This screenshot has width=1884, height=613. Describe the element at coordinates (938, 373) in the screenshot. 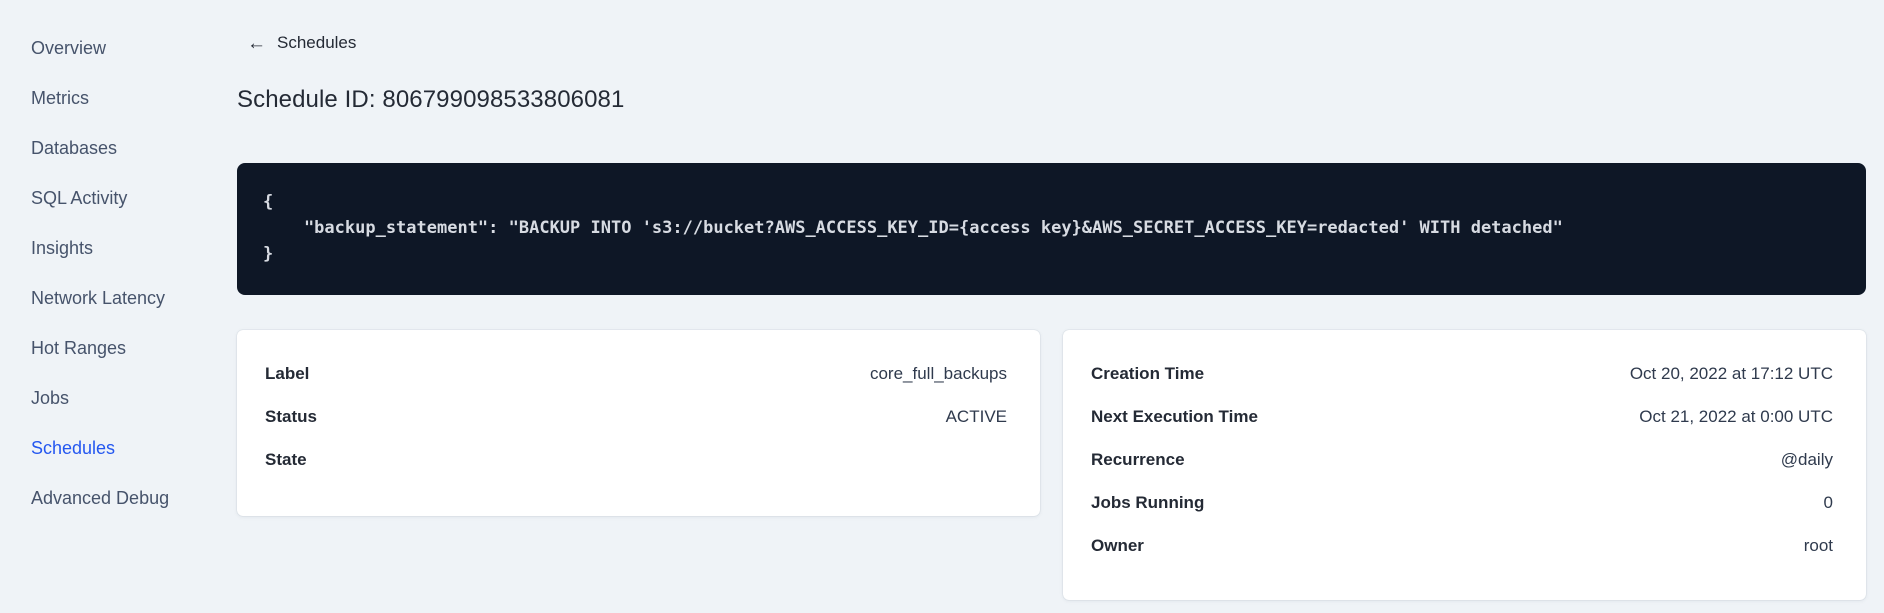

I see `detail-row-value: core_full_backups` at that location.